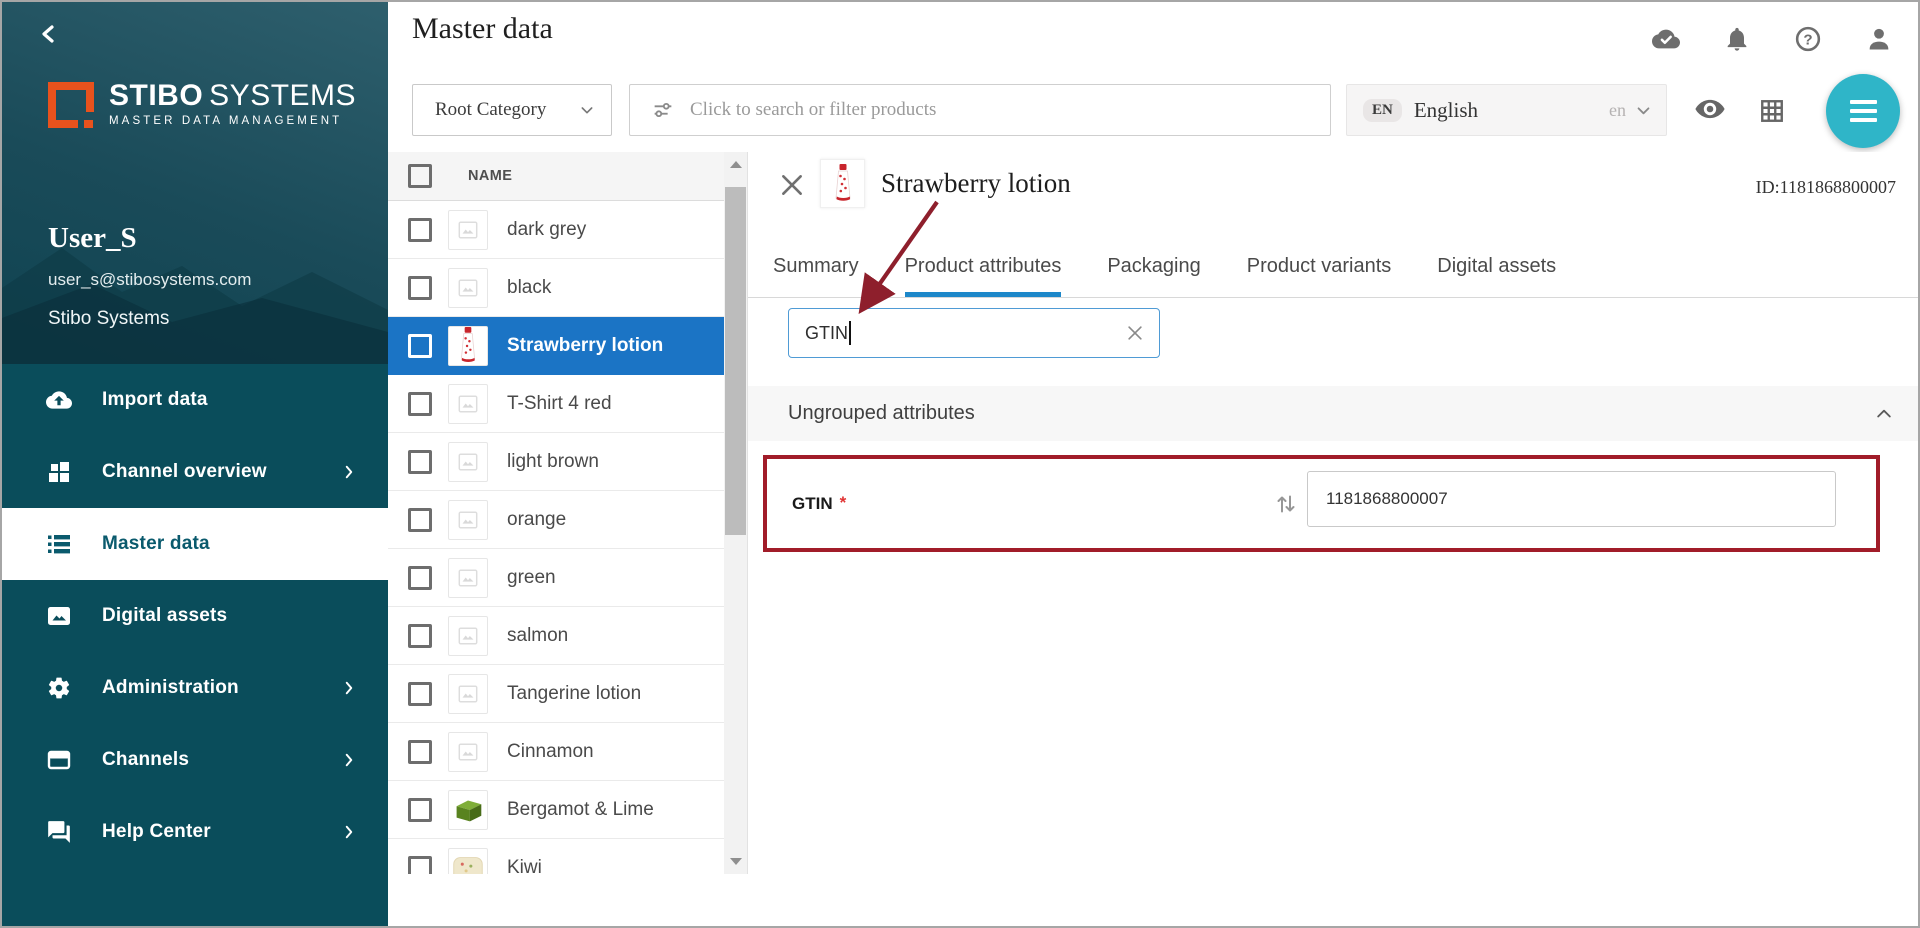 This screenshot has width=1920, height=928. Describe the element at coordinates (553, 461) in the screenshot. I see `product-name: light brown` at that location.